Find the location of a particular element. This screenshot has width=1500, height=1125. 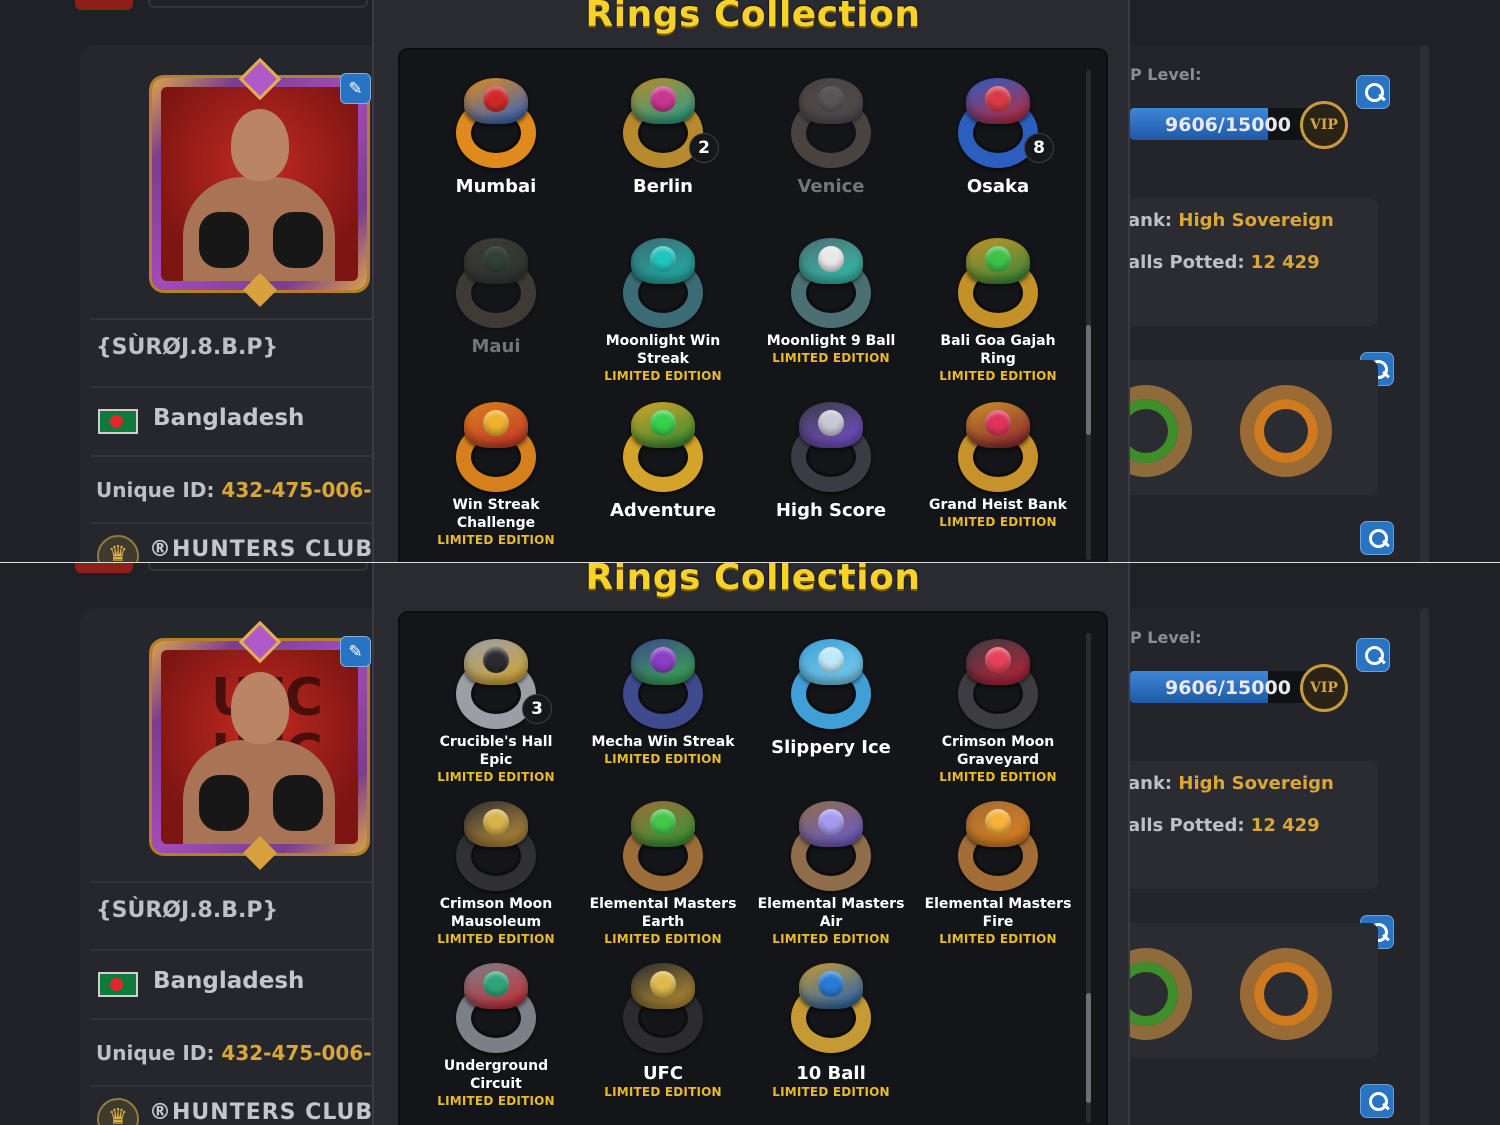

ring-item-osaka: 8 Osaka is located at coordinates (998, 136).